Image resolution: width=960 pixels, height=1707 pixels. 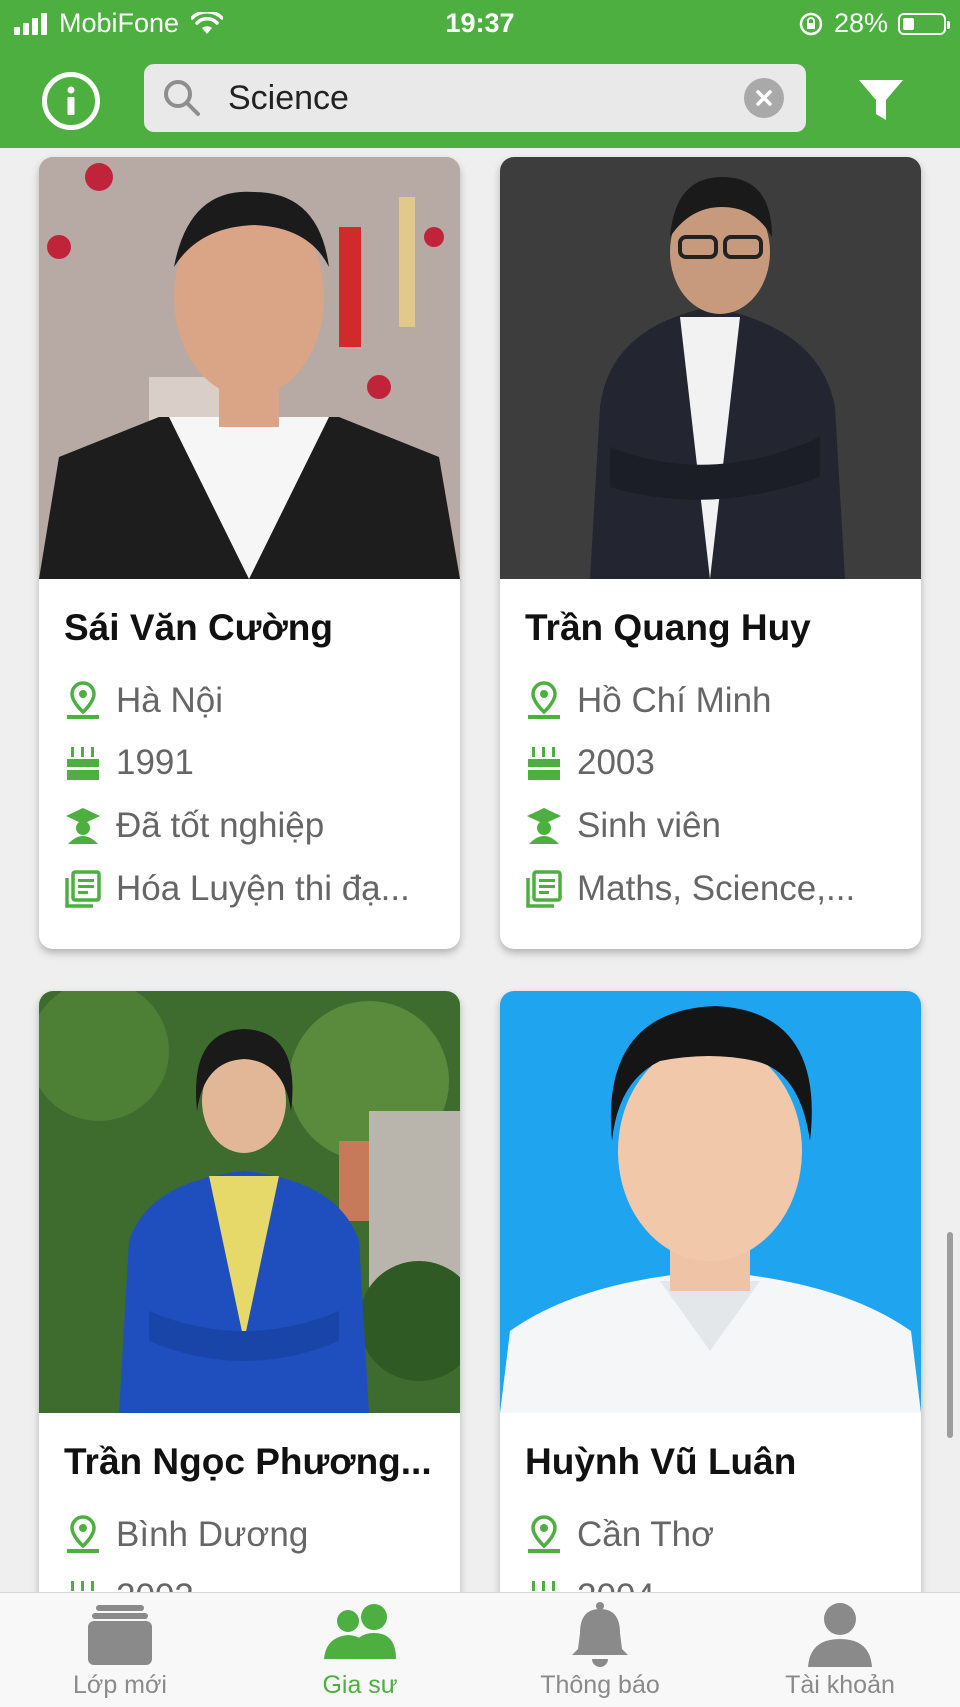 I want to click on location-text: Hà Nội, so click(x=169, y=700).